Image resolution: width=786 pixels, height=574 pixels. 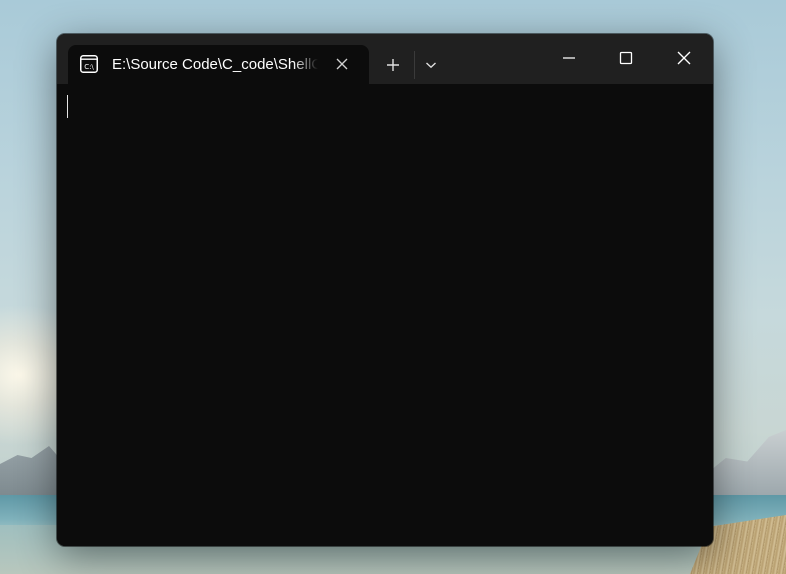 I want to click on minimize-icon, so click(x=569, y=58).